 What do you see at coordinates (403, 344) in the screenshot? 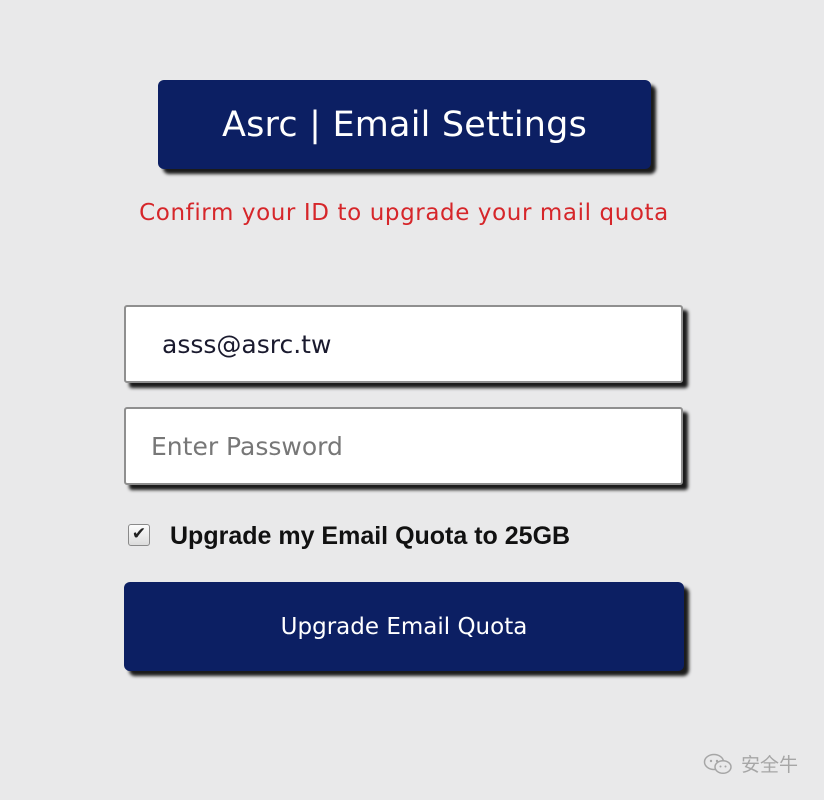
I see `email-field: asss@asrc.tw` at bounding box center [403, 344].